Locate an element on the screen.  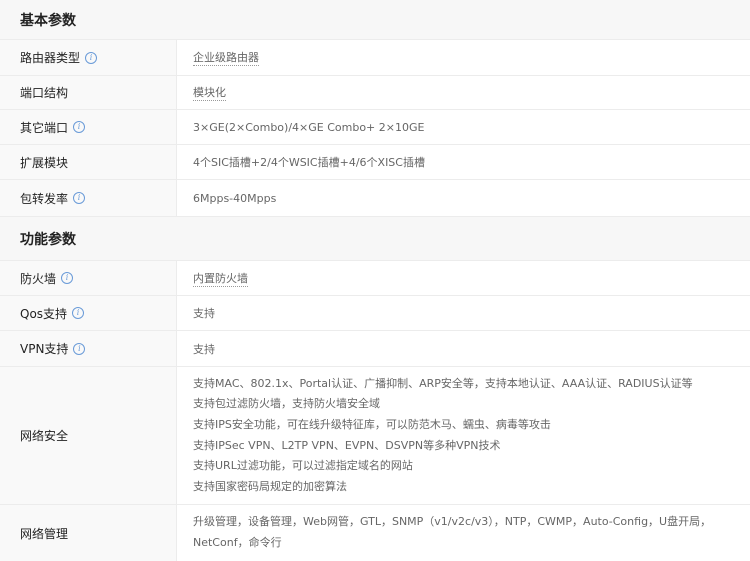
row-label: 路由器类型 i is located at coordinates (88, 57).